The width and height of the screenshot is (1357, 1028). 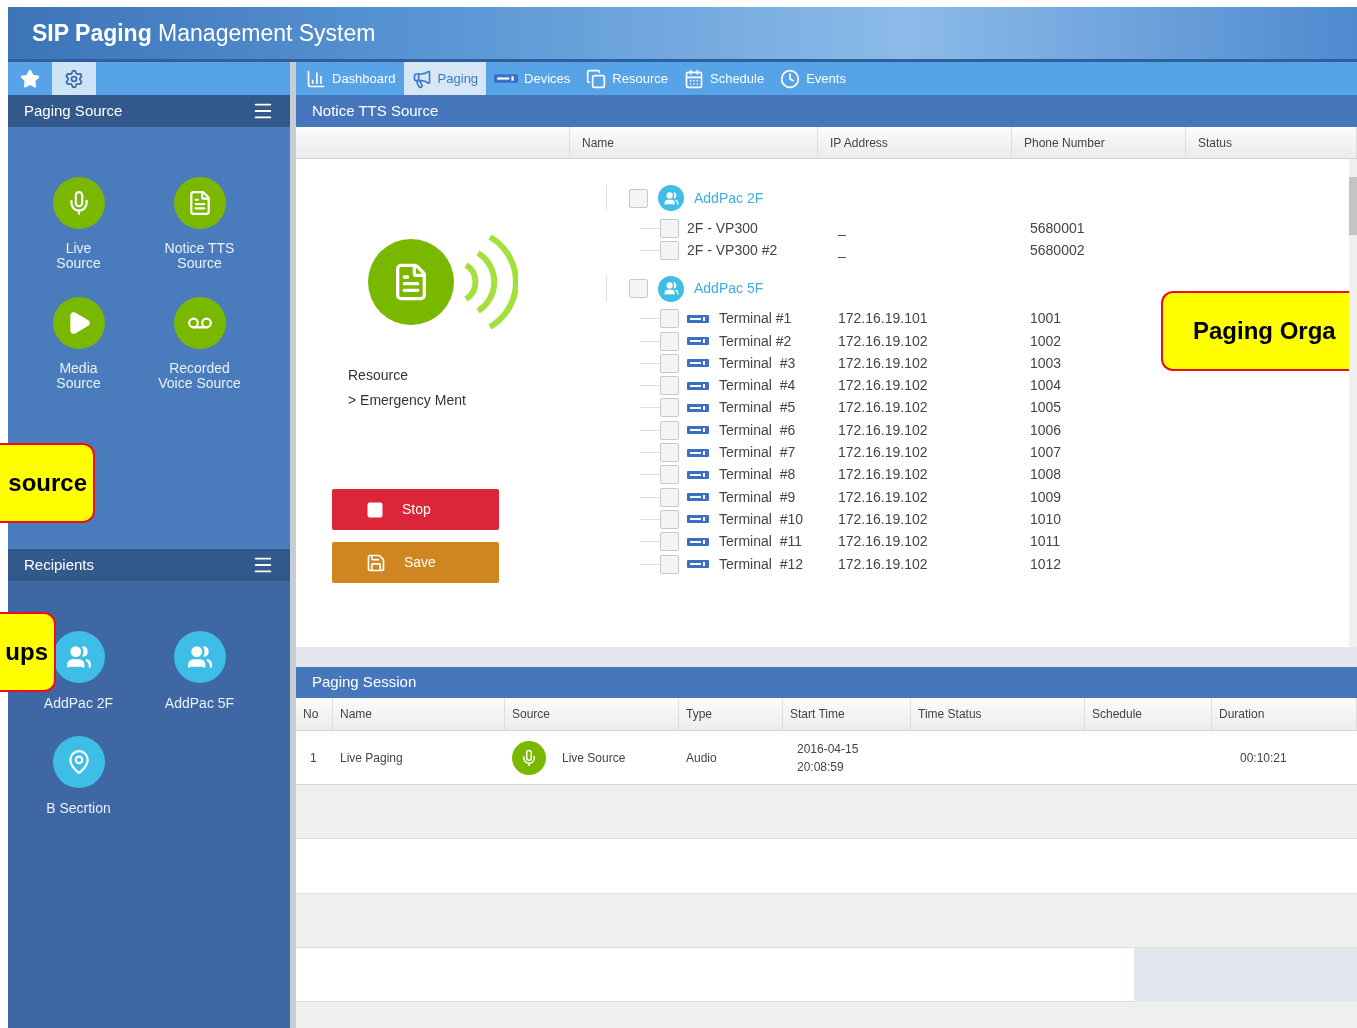 What do you see at coordinates (1046, 386) in the screenshot?
I see `phone-number: 1004` at bounding box center [1046, 386].